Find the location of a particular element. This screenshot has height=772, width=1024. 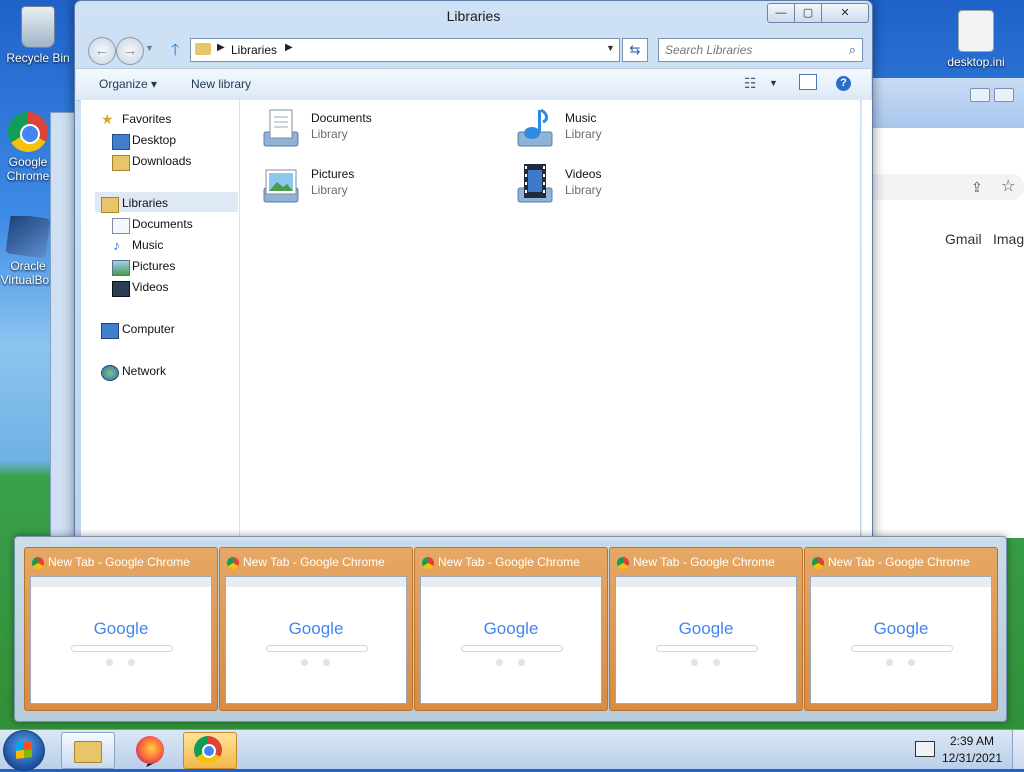

recent-pages-dropdown-icon: ▼ is located at coordinates (149, 48).